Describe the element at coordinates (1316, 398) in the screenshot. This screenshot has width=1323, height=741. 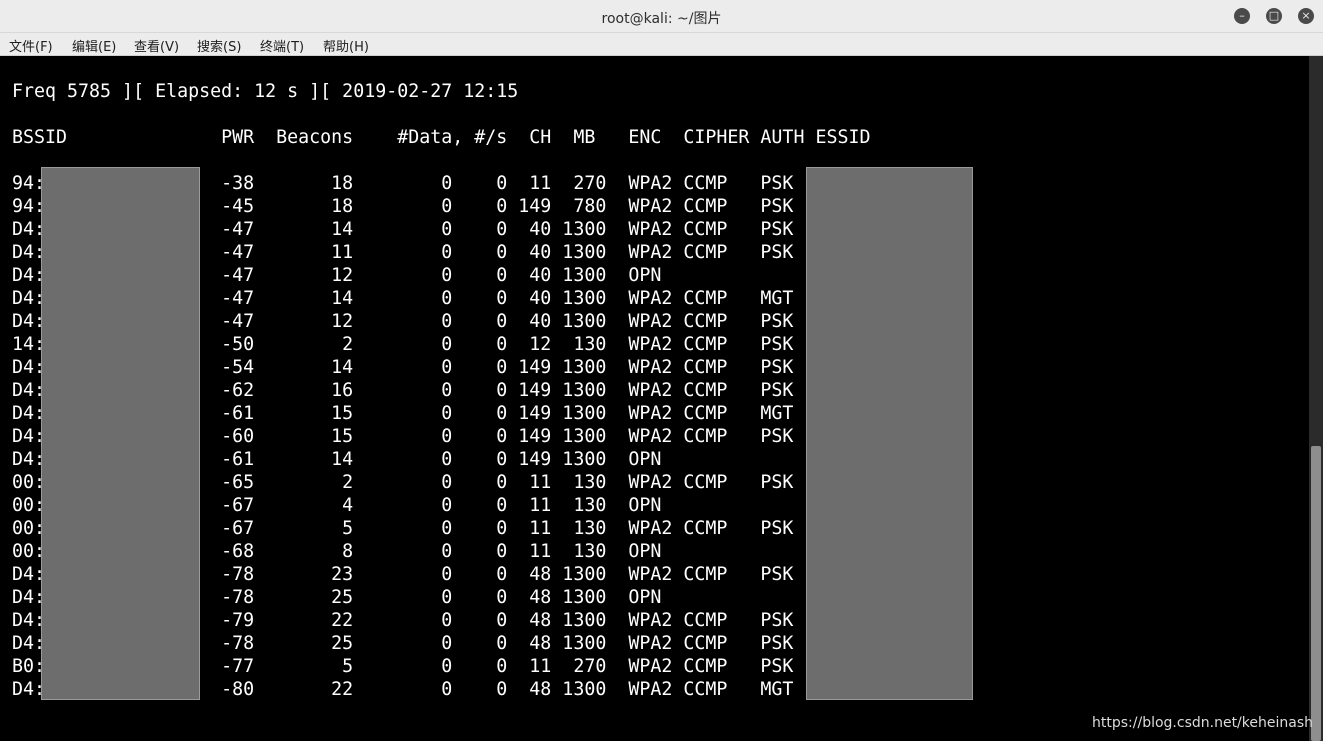
I see `scrollbar` at that location.